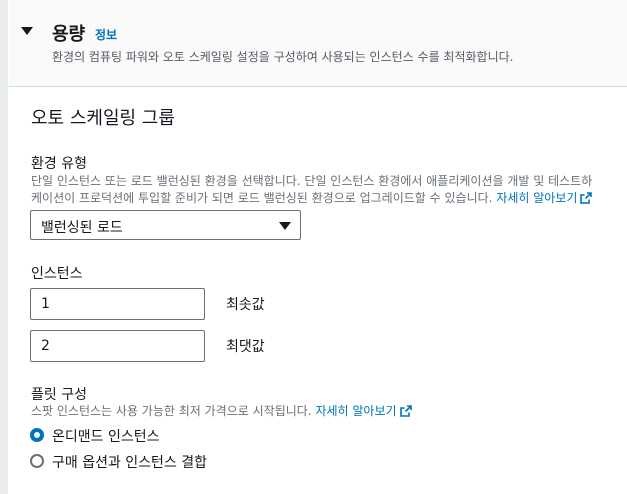 Image resolution: width=627 pixels, height=494 pixels. What do you see at coordinates (59, 395) in the screenshot?
I see `fleet-label: 플릿 구성` at bounding box center [59, 395].